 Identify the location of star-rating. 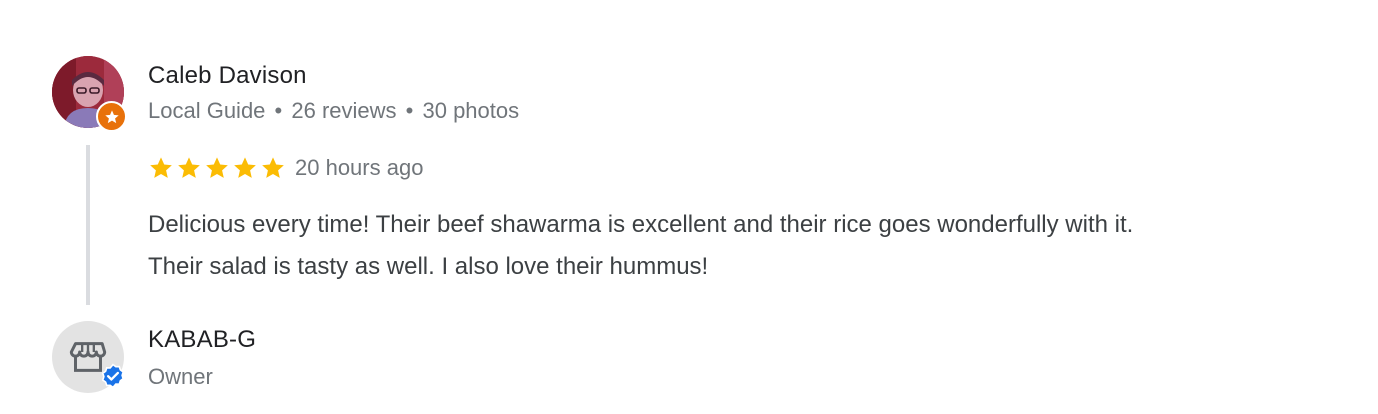
(217, 168).